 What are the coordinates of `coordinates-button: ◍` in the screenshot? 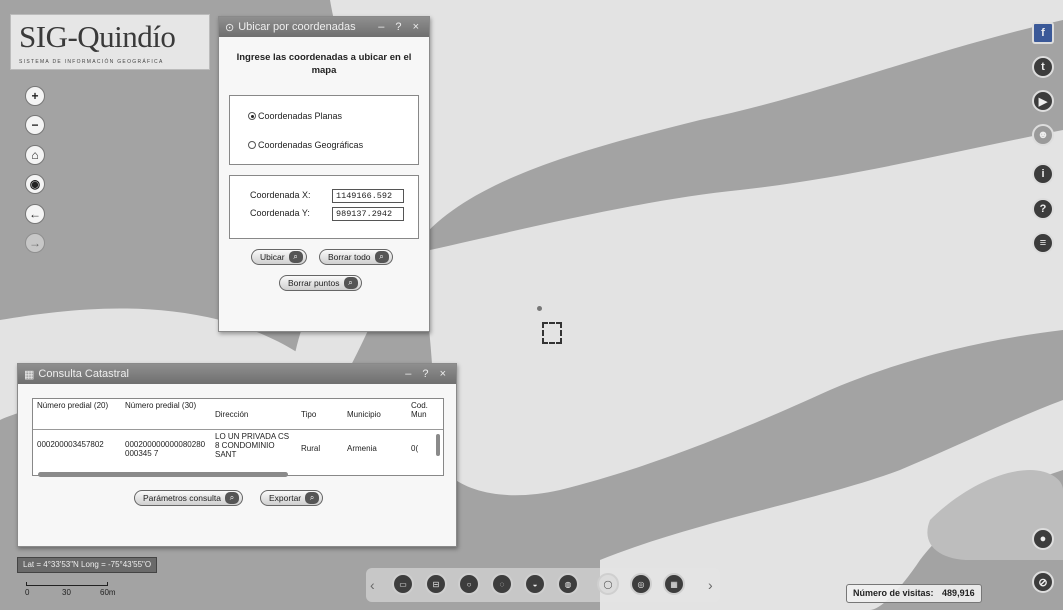 It's located at (568, 584).